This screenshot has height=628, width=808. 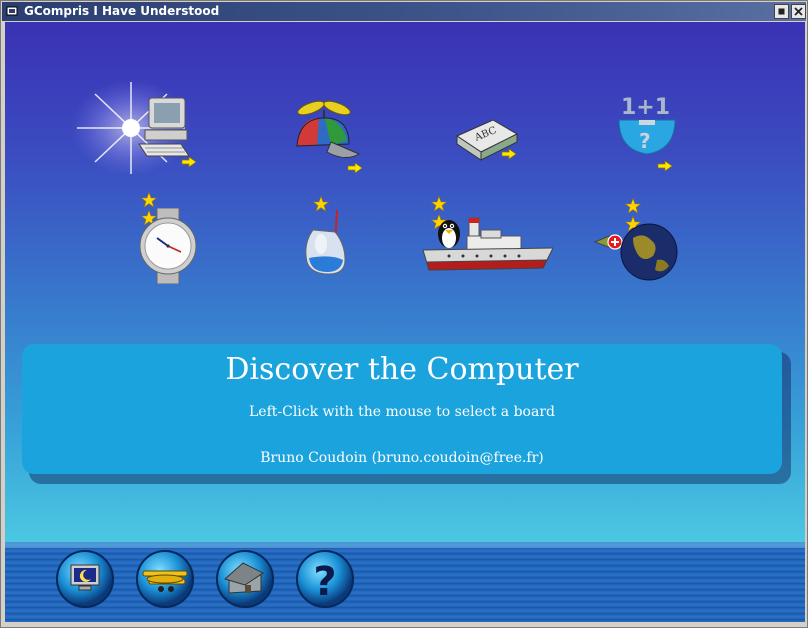 What do you see at coordinates (327, 136) in the screenshot?
I see `puzzle-board` at bounding box center [327, 136].